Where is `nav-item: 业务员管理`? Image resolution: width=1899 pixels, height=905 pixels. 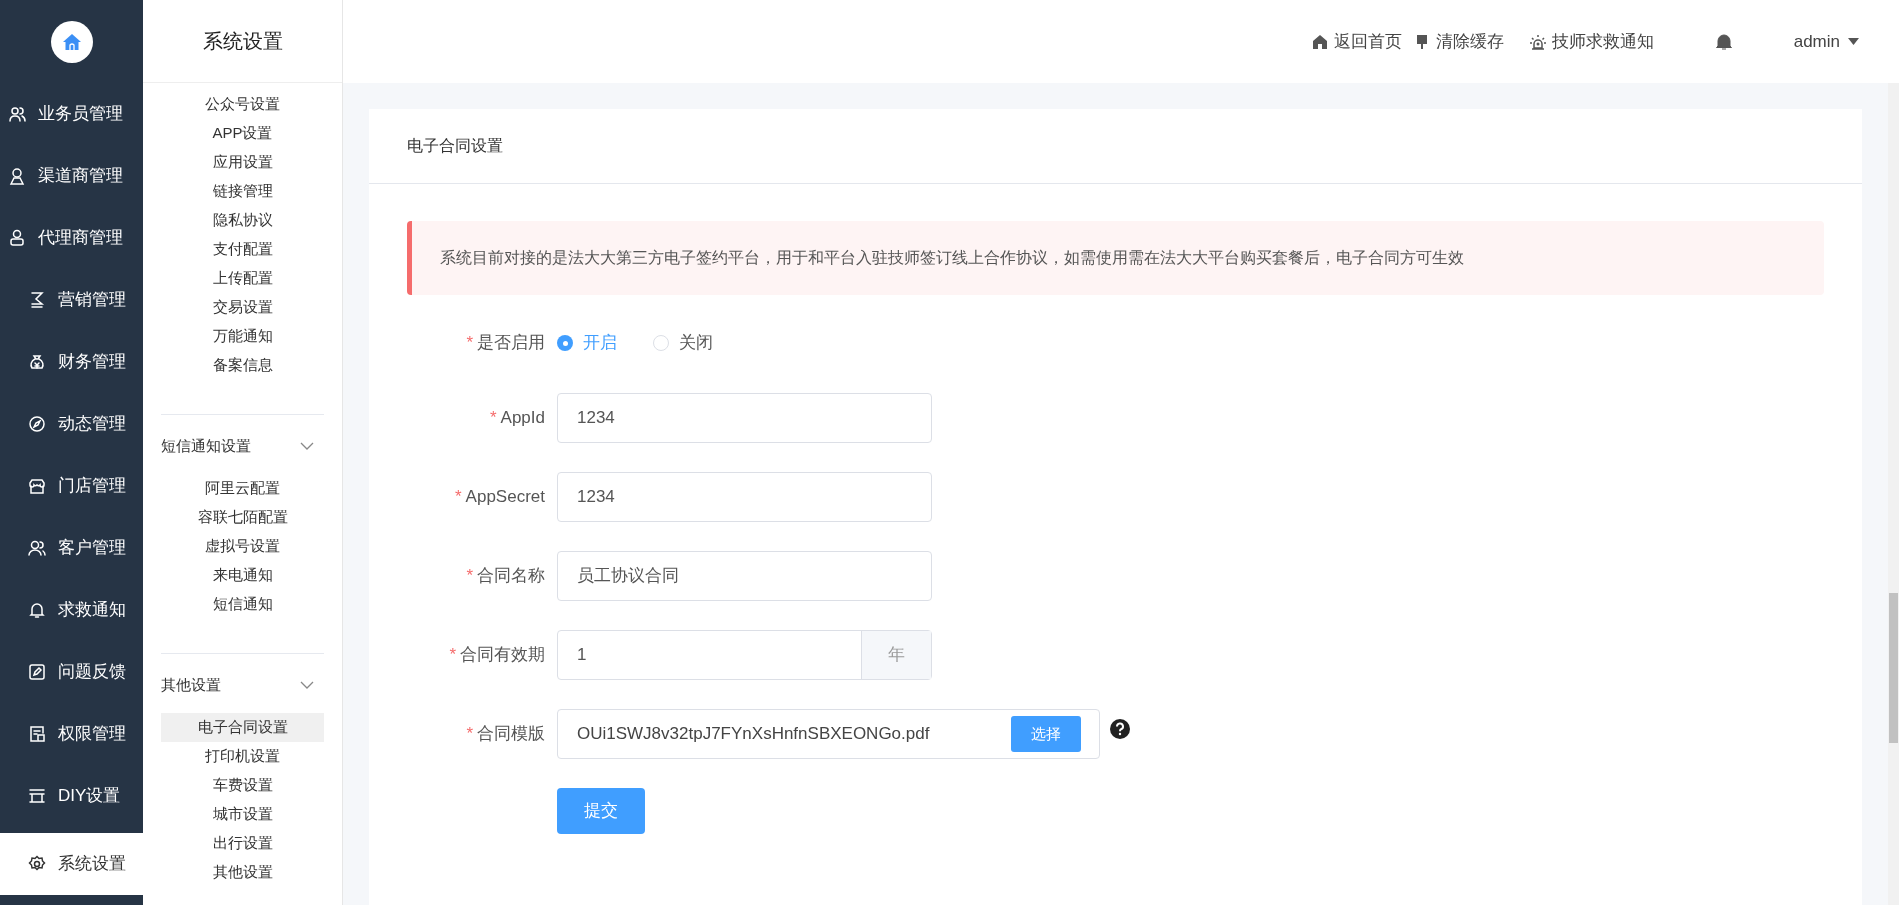 nav-item: 业务员管理 is located at coordinates (71, 114).